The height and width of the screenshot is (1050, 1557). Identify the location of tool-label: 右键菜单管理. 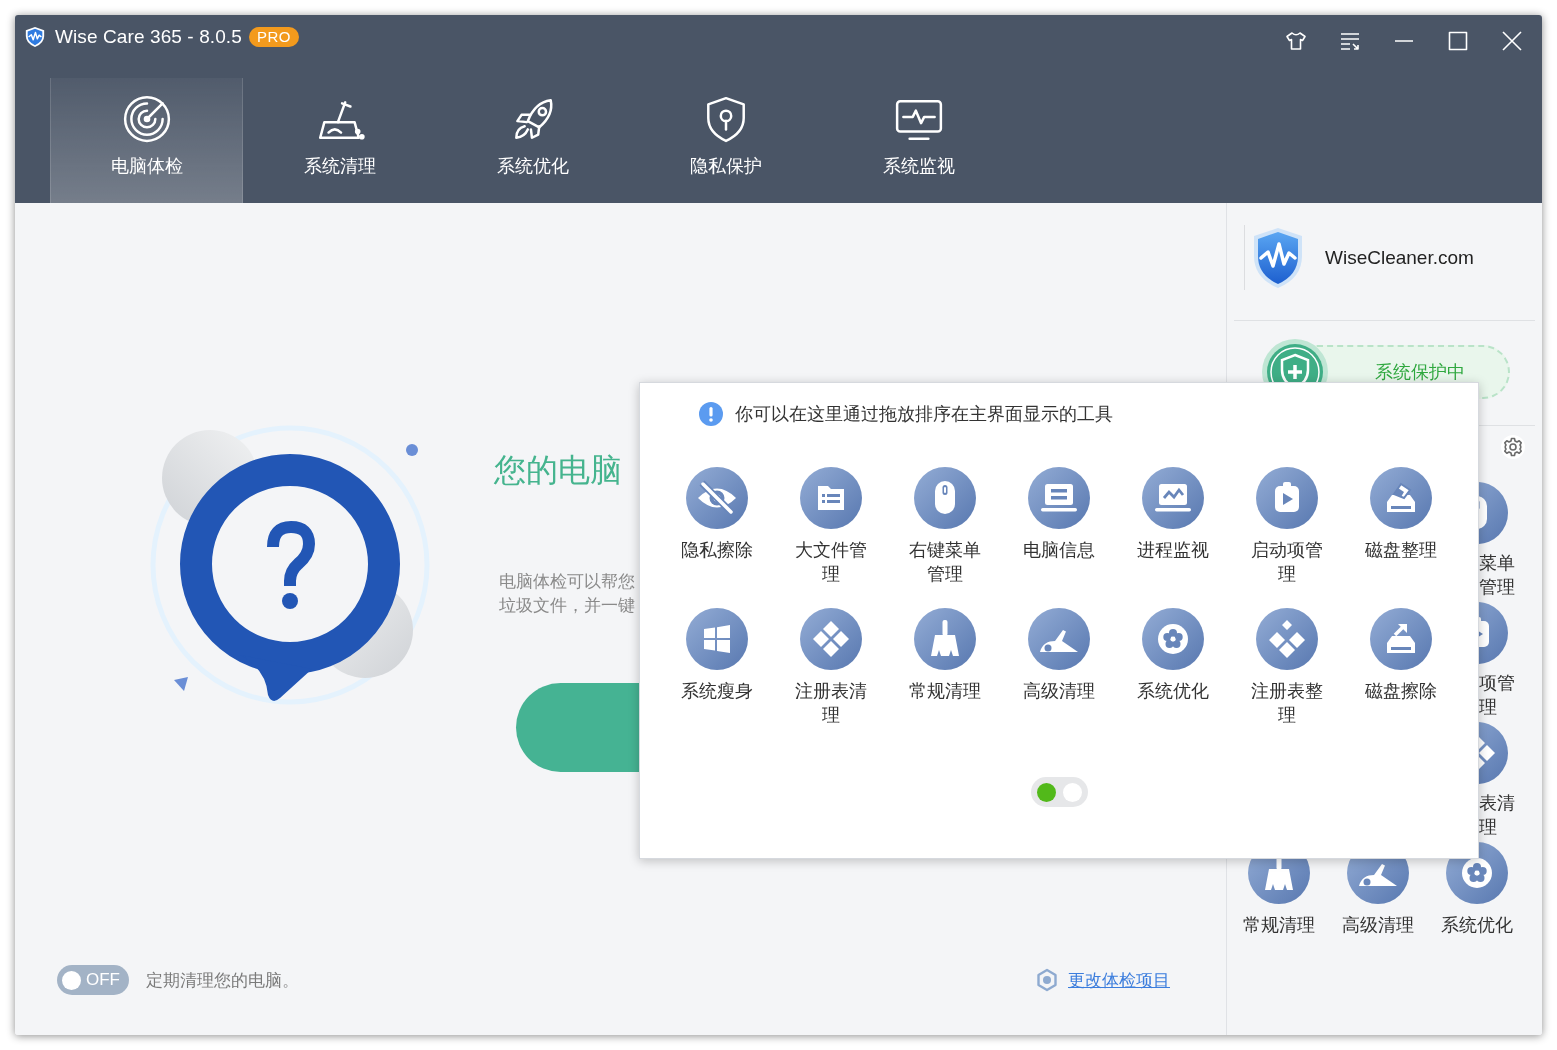
(945, 562).